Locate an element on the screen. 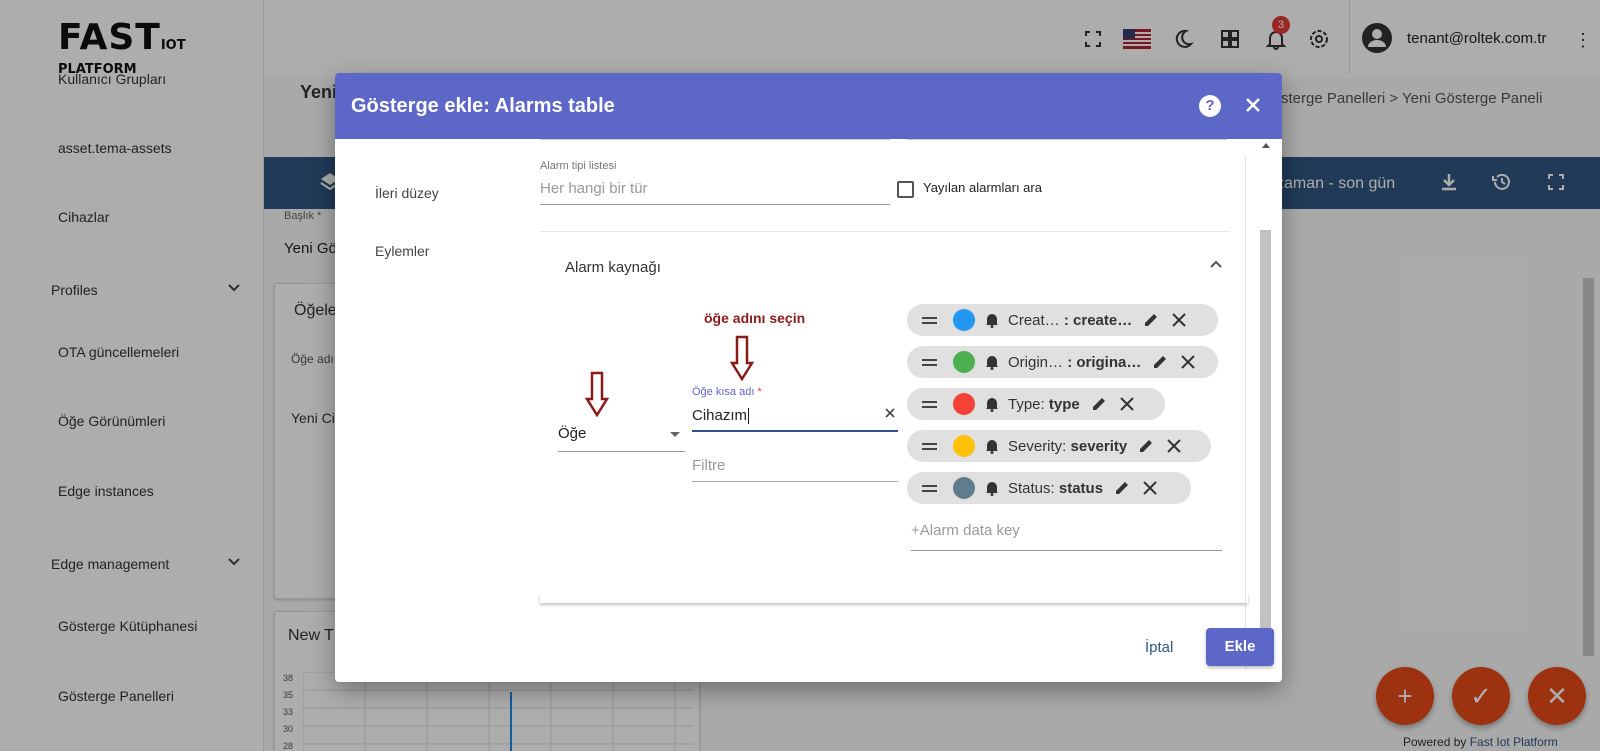 Image resolution: width=1600 pixels, height=751 pixels. dialog-nav-actions: Eylemler is located at coordinates (402, 251).